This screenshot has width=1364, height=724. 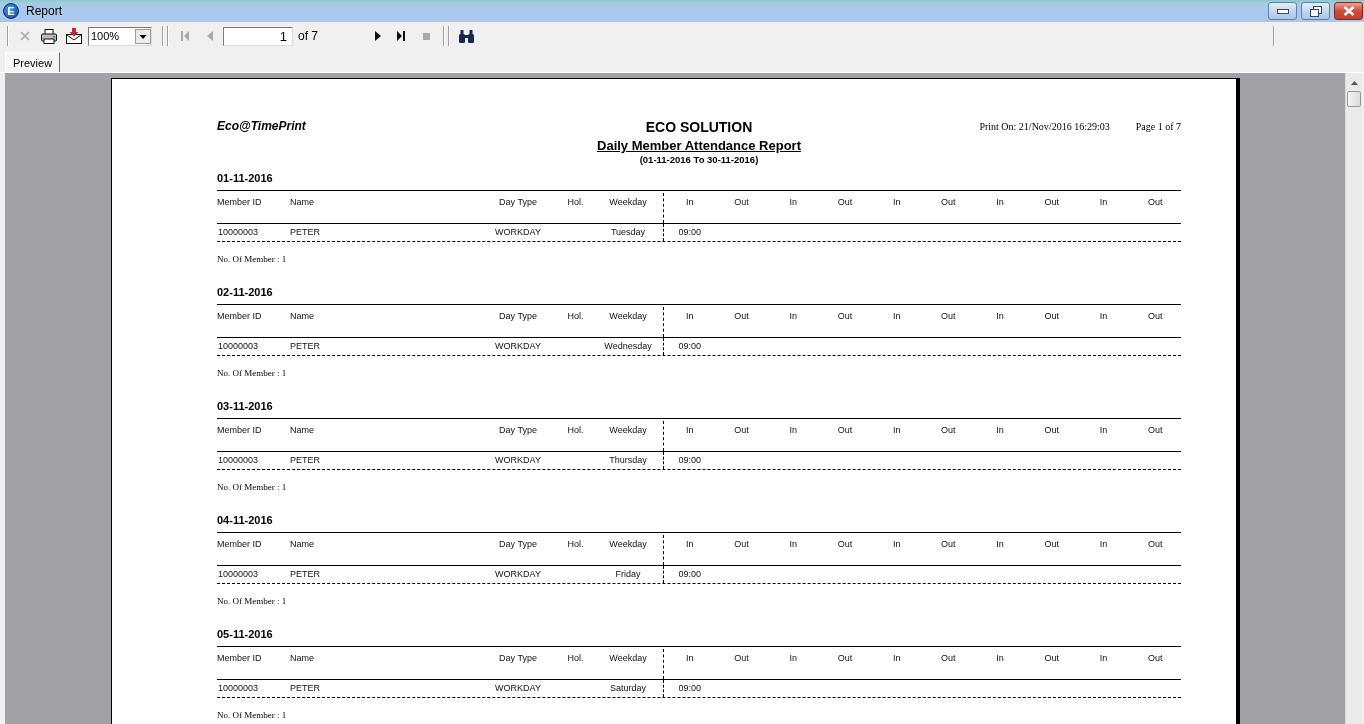 What do you see at coordinates (1348, 11) in the screenshot?
I see `window-close-button` at bounding box center [1348, 11].